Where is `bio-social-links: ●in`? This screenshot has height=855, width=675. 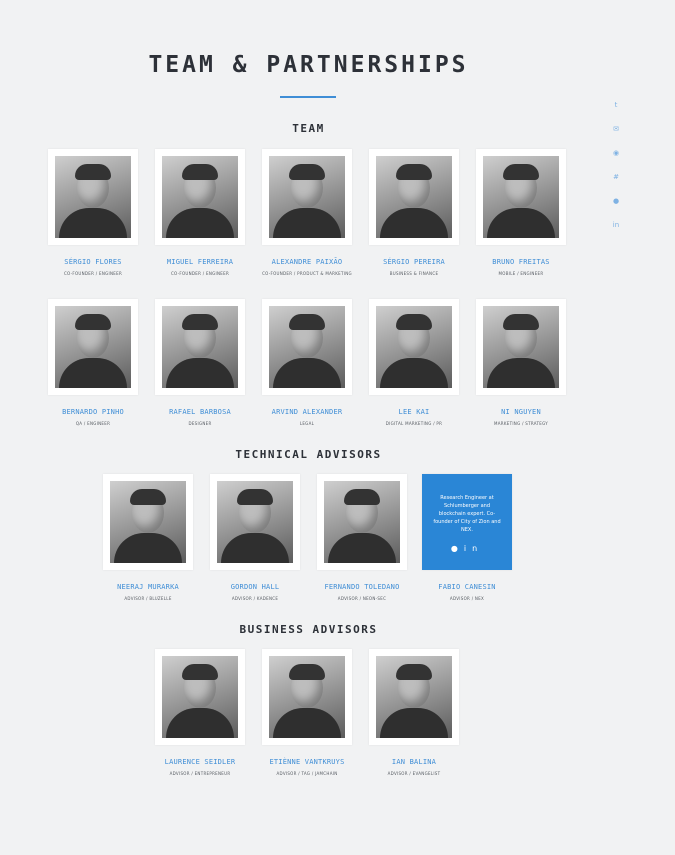 bio-social-links: ●in is located at coordinates (467, 548).